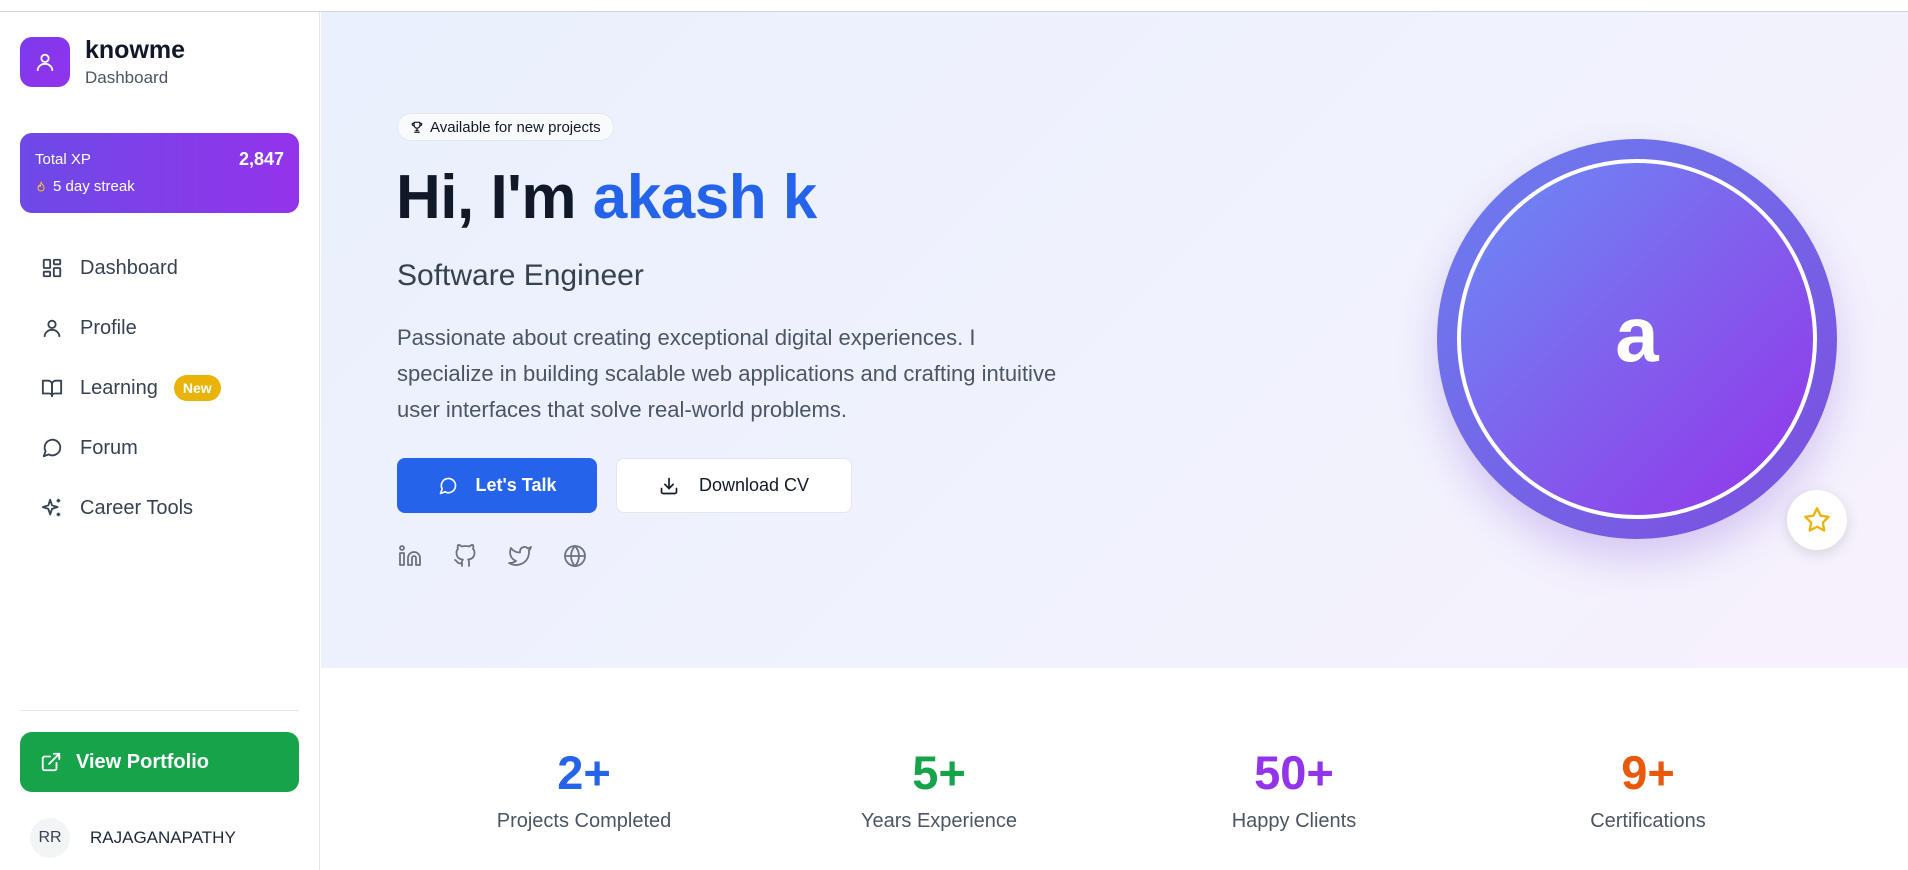 This screenshot has width=1908, height=870. What do you see at coordinates (129, 267) in the screenshot?
I see `sidebar-item-label: Dashboard` at bounding box center [129, 267].